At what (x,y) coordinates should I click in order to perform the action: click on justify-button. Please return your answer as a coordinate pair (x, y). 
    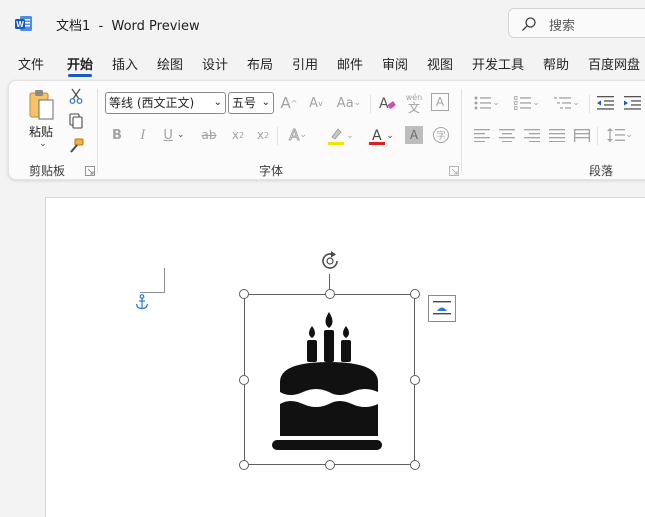
    Looking at the image, I should click on (557, 135).